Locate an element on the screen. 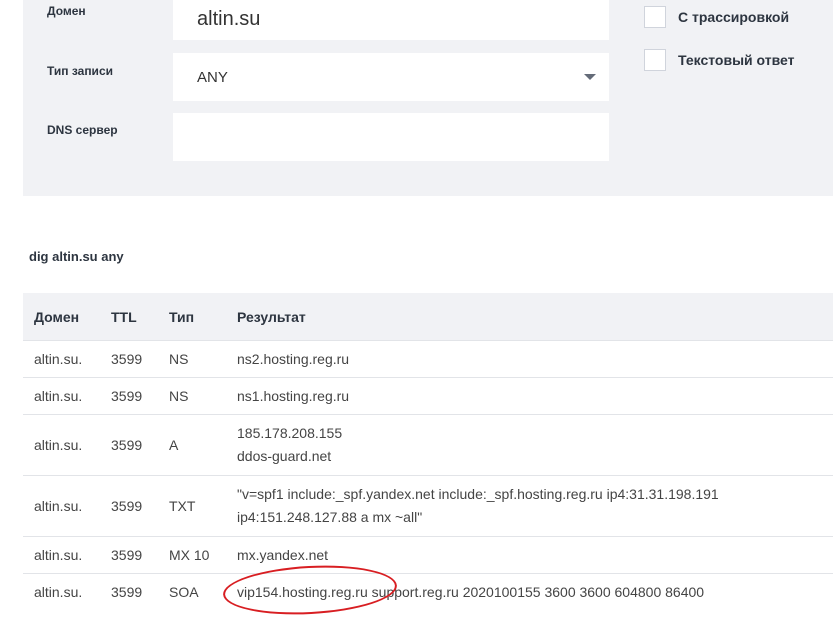 This screenshot has height=618, width=833. header-type: Тип is located at coordinates (203, 317).